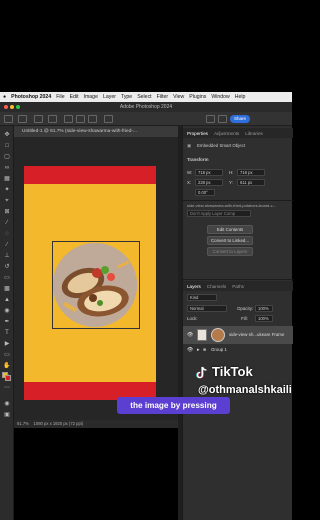  What do you see at coordinates (12, 107) in the screenshot?
I see `minimize-window-icon` at bounding box center [12, 107].